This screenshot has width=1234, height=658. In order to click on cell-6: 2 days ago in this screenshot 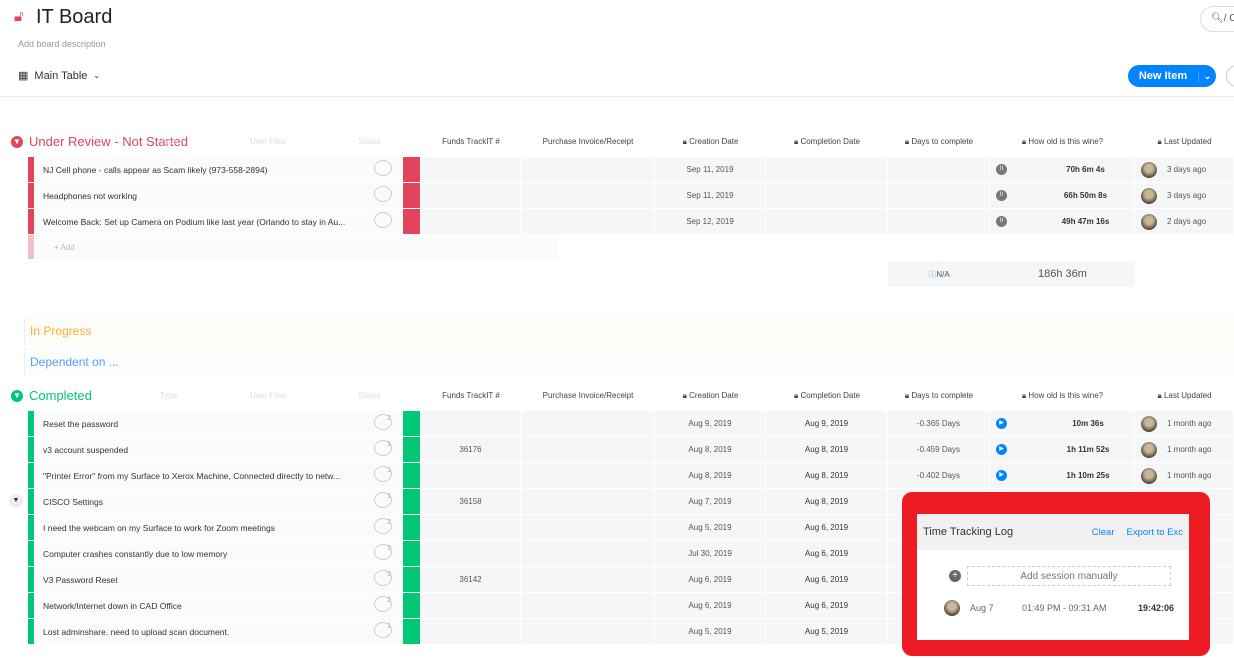, I will do `click(1184, 221)`.